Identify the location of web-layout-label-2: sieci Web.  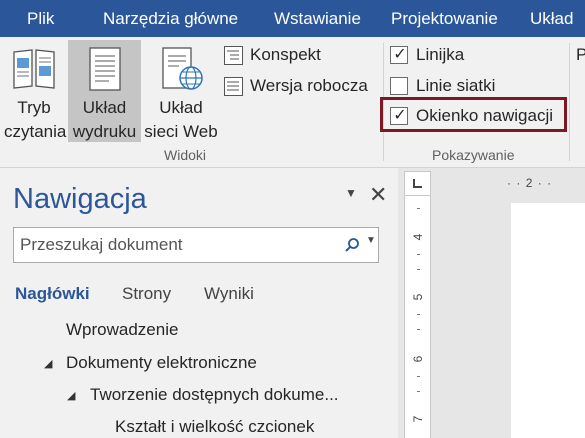
(181, 131).